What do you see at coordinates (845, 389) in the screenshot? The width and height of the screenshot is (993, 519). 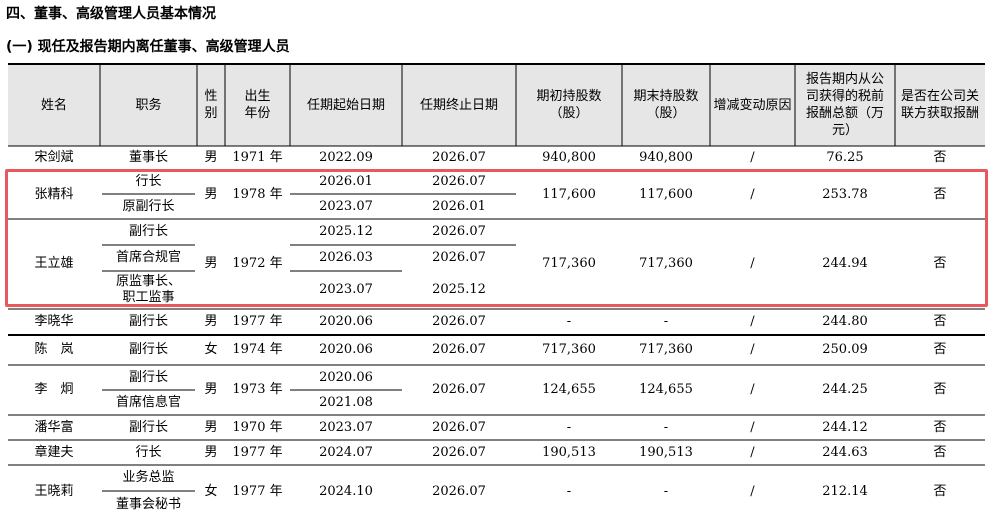 I see `cell-compensation: 244.25` at bounding box center [845, 389].